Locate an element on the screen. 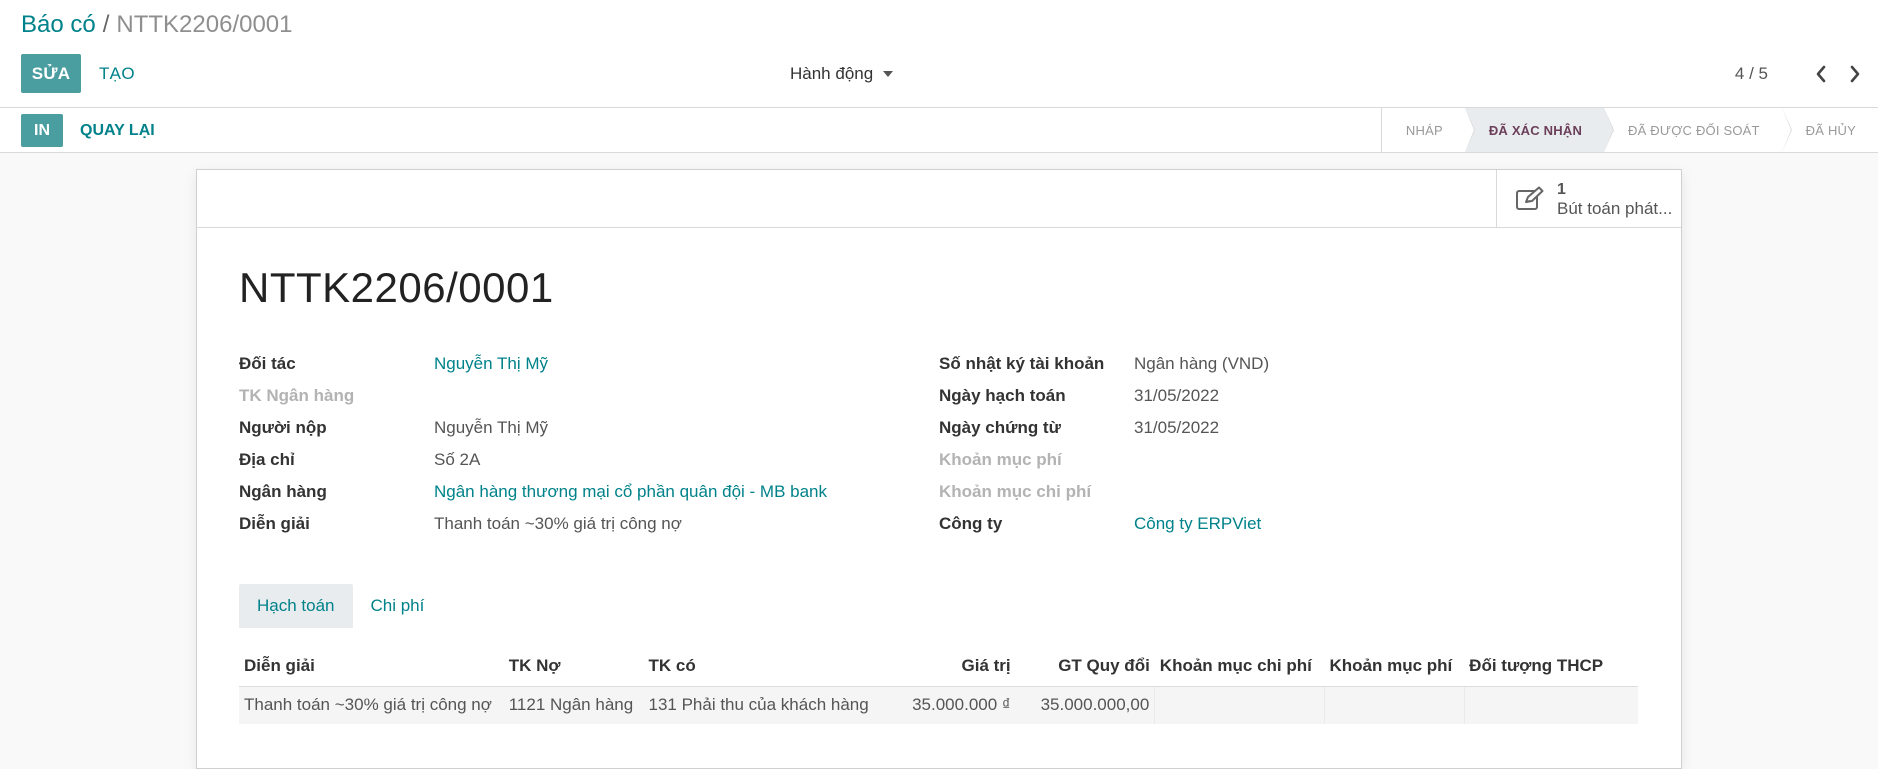 Image resolution: width=1878 pixels, height=769 pixels. stage-reconciled: ĐÃ ĐƯỢC ĐỐI SOÁT is located at coordinates (1698, 130).